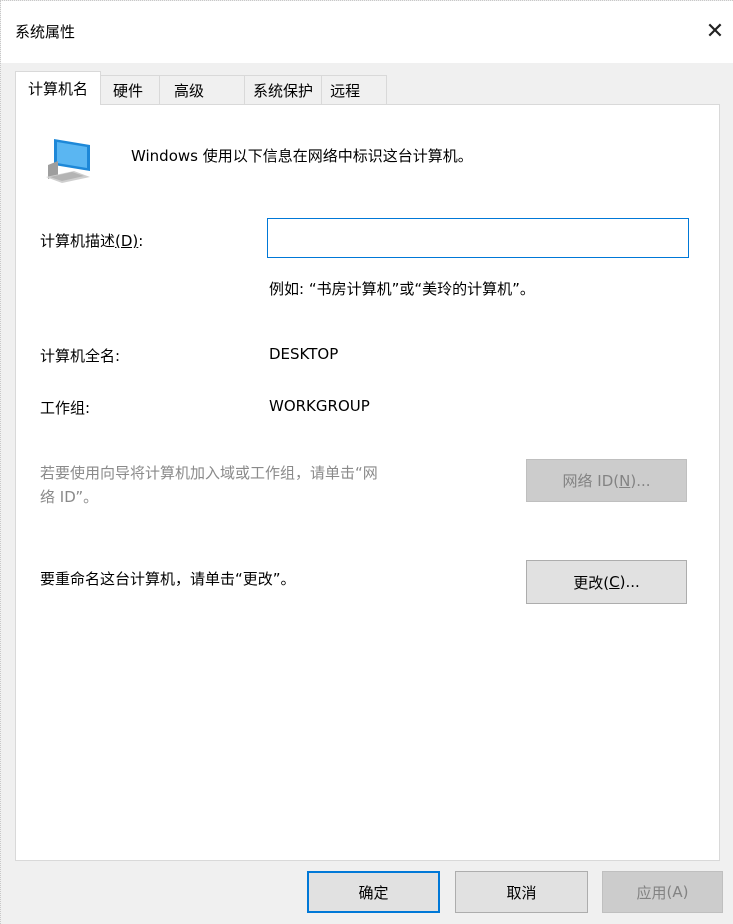 The height and width of the screenshot is (924, 733). What do you see at coordinates (319, 406) in the screenshot?
I see `workgroup-value: WORKGROUP` at bounding box center [319, 406].